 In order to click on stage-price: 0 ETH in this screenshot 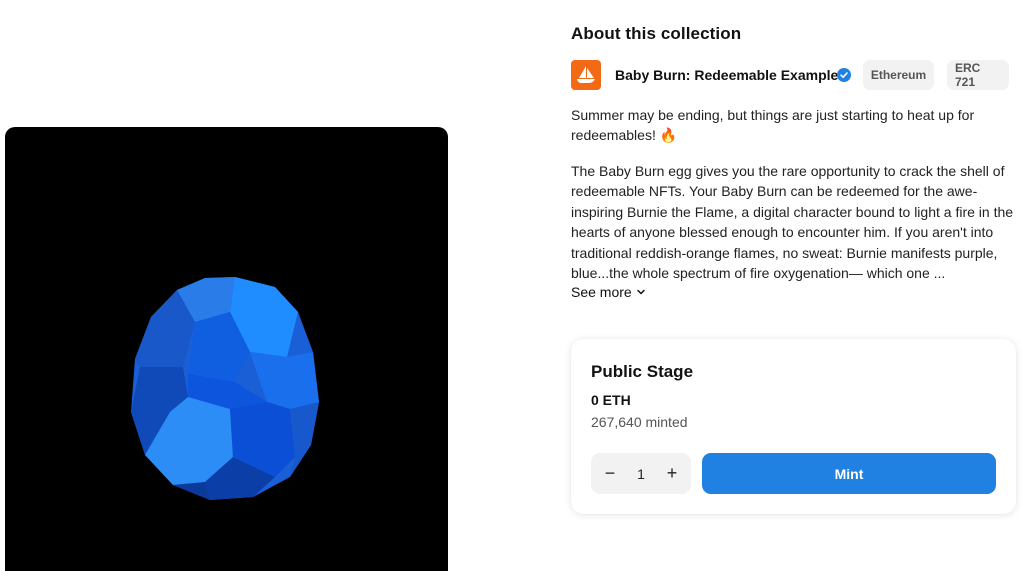, I will do `click(611, 400)`.